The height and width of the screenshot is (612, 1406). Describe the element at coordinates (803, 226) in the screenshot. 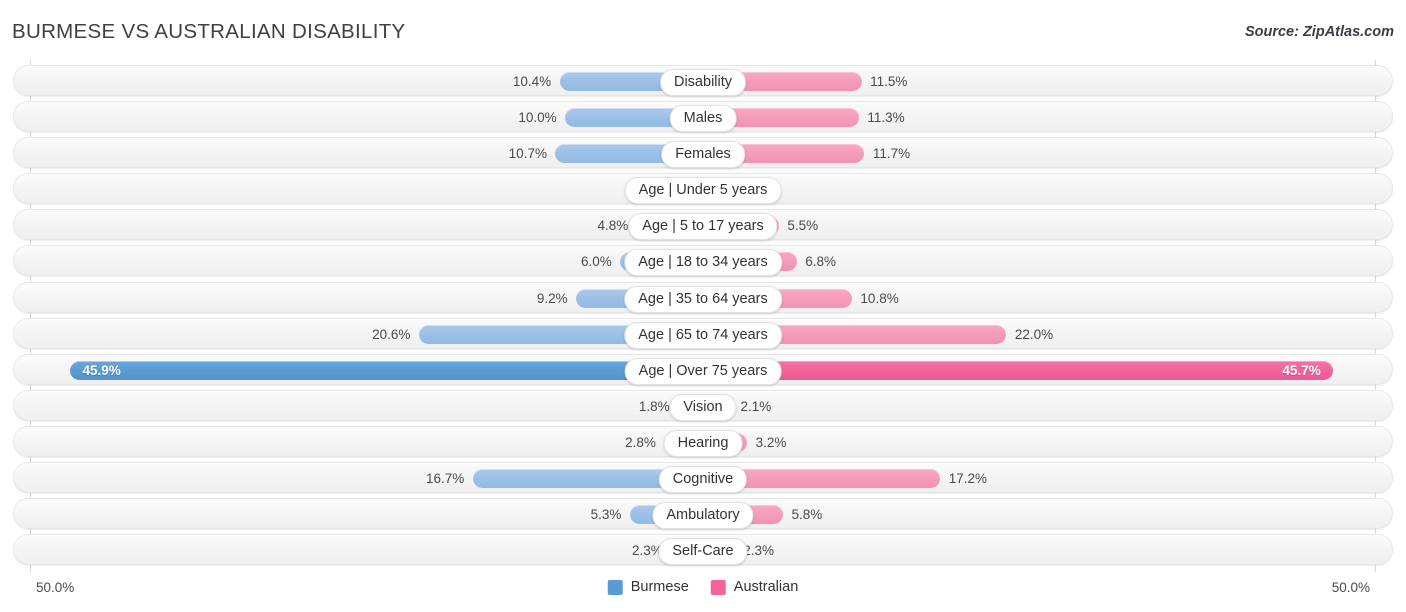

I see `value-label-australian: 5.5%` at that location.